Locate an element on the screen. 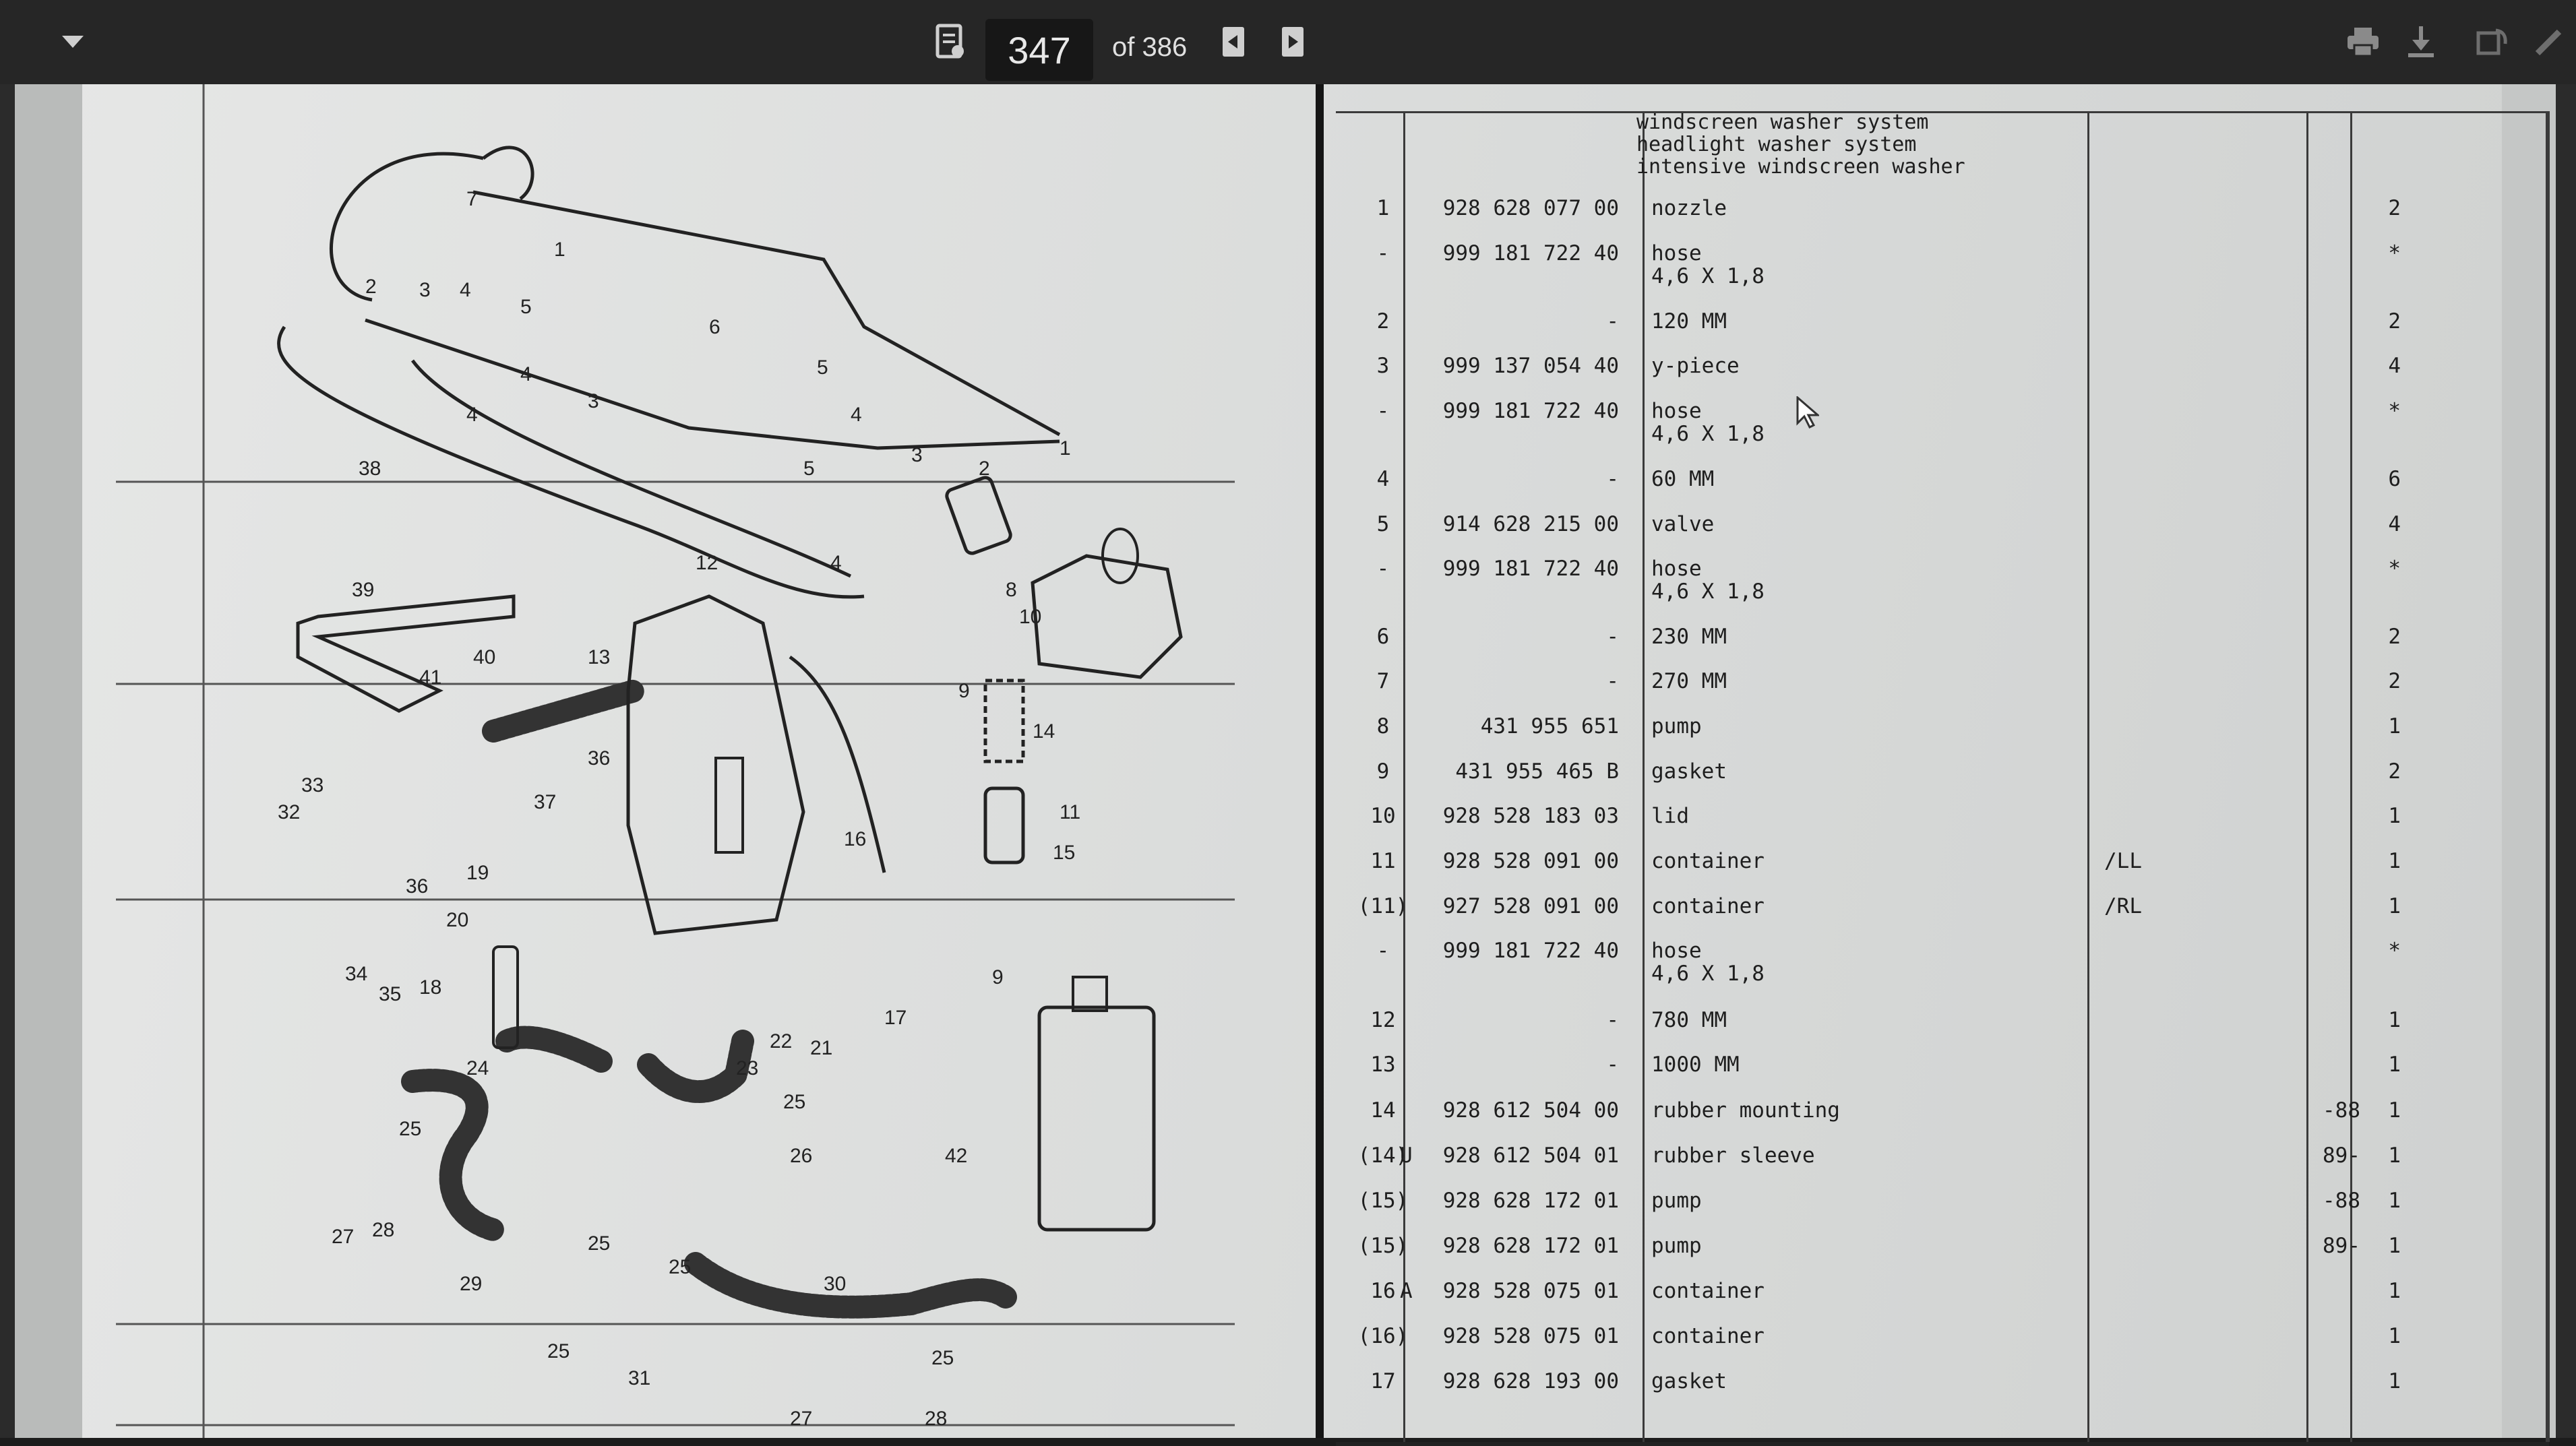 This screenshot has height=1446, width=2576. parts-row: (14) 928 612 504 01 rubber sleeve 89- 1 U is located at coordinates (1942, 1165).